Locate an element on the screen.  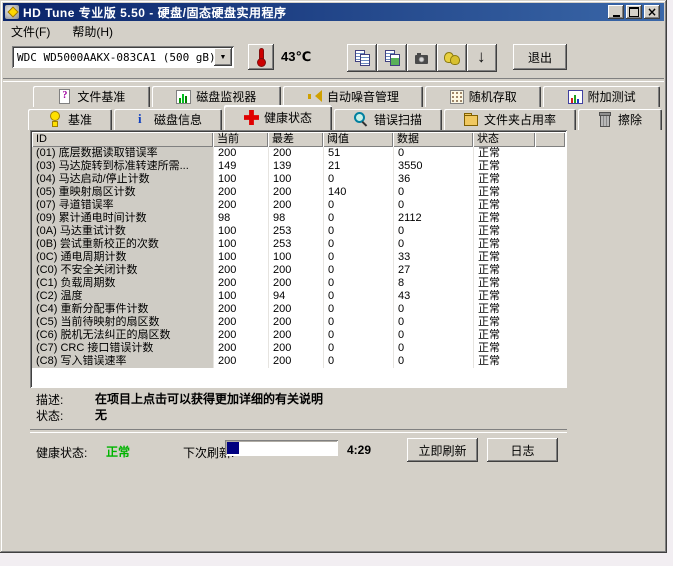
cell-id: (C8) 写入错误速率 is located at coordinates (122, 361).